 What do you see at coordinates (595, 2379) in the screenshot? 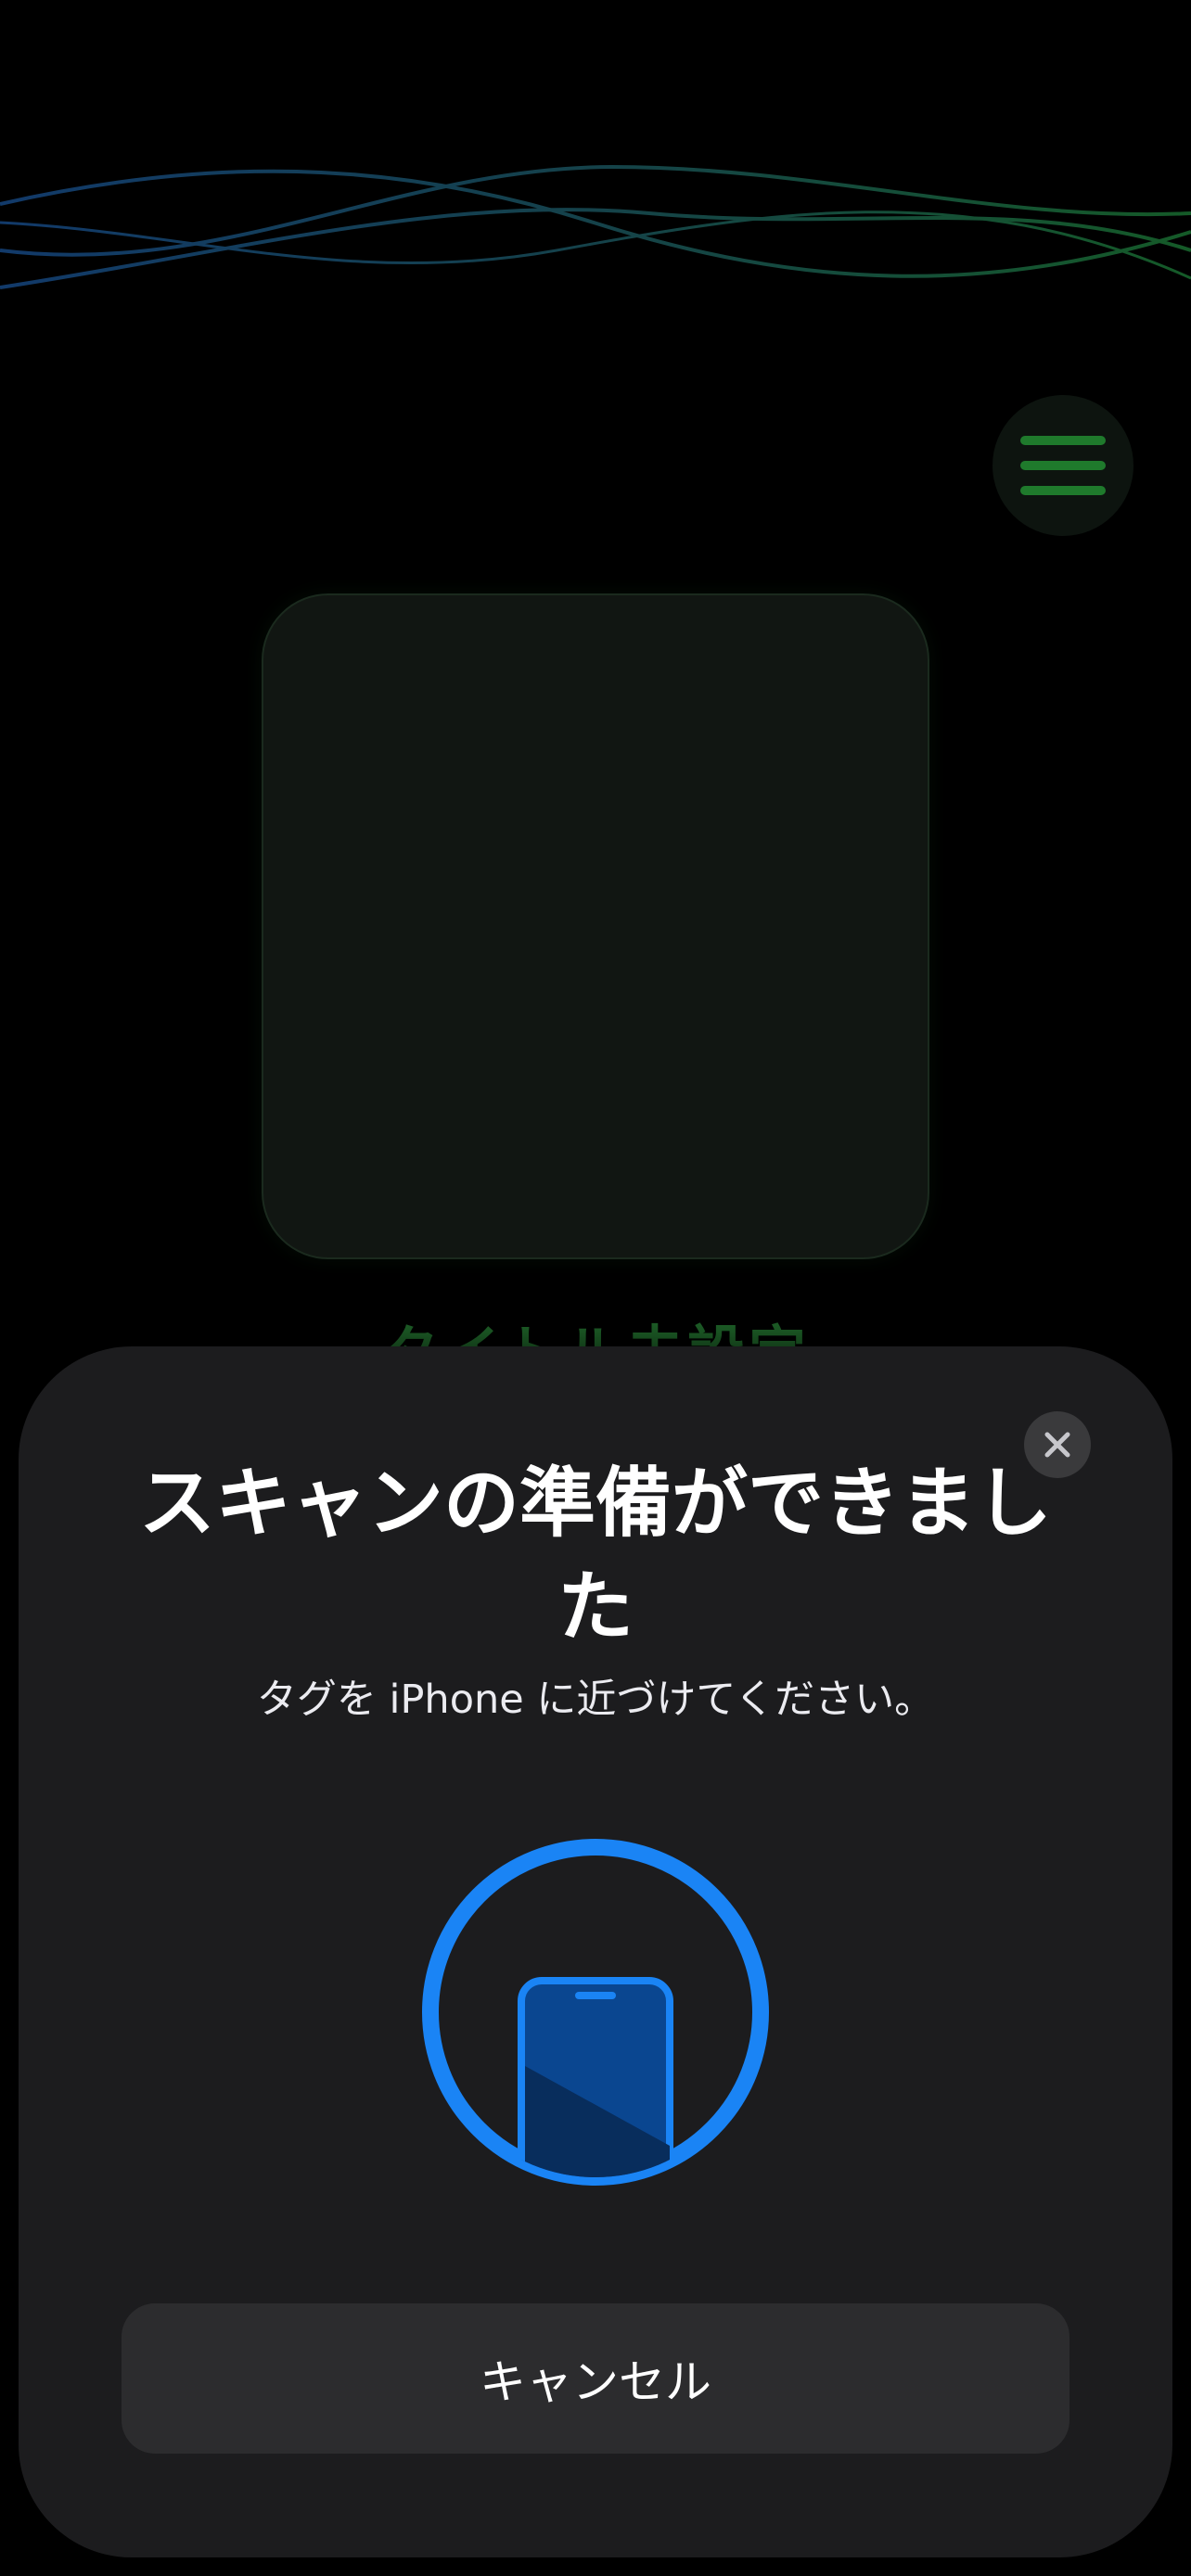
I see `cancel-button: キャンセル` at bounding box center [595, 2379].